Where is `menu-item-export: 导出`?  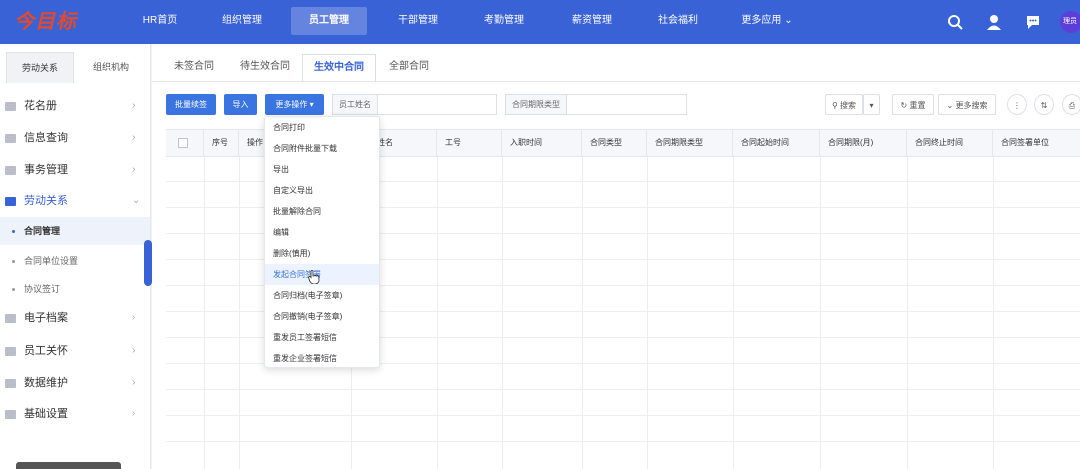 menu-item-export: 导出 is located at coordinates (322, 169).